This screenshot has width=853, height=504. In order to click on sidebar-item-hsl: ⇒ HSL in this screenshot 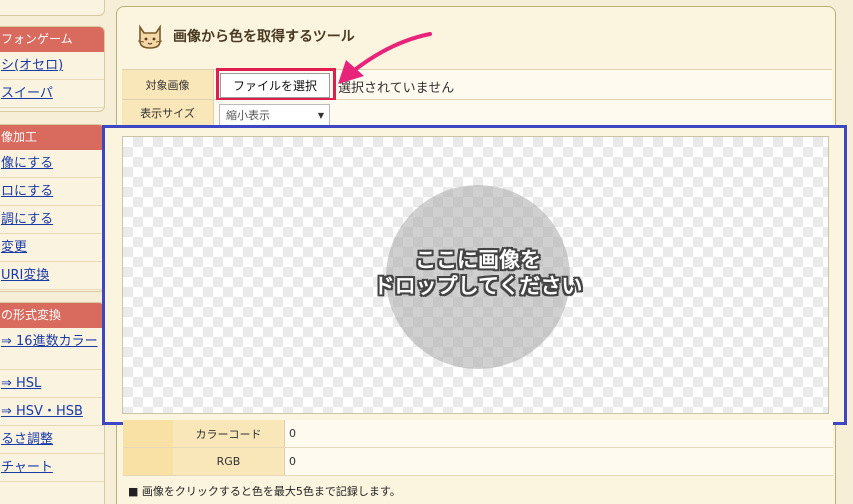, I will do `click(52, 384)`.